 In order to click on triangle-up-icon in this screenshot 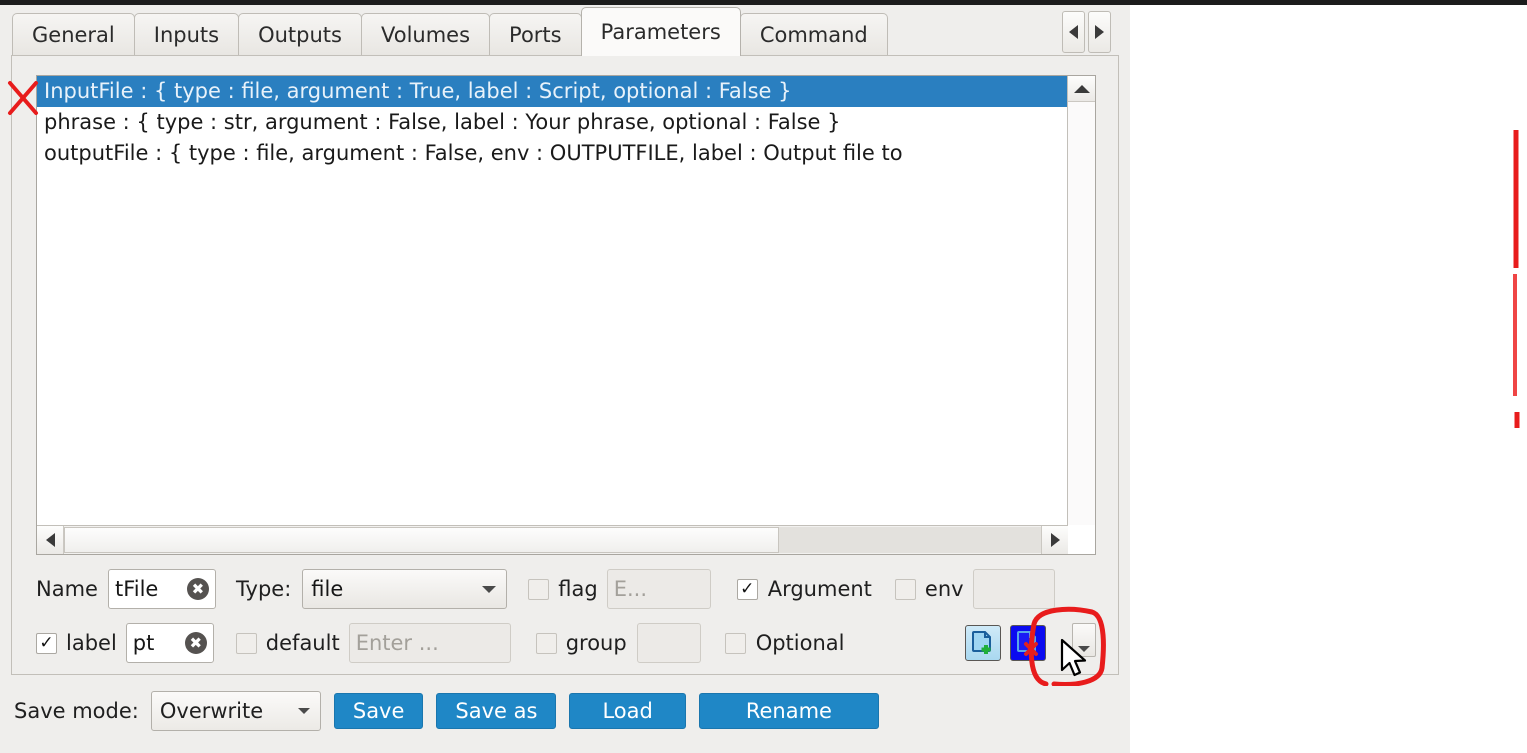, I will do `click(1081, 88)`.